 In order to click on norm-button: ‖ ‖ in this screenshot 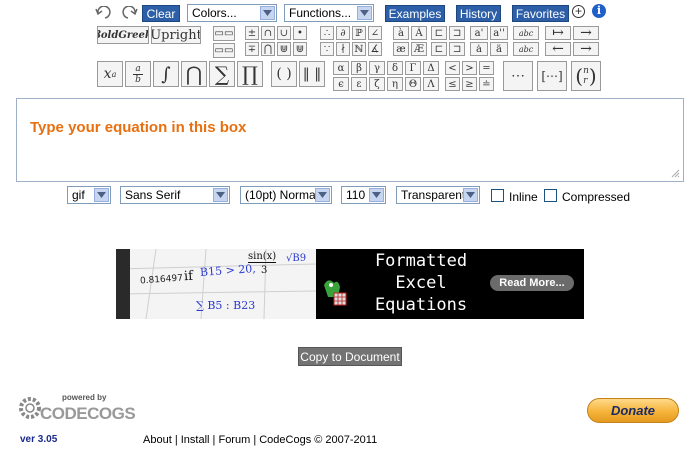, I will do `click(312, 74)`.